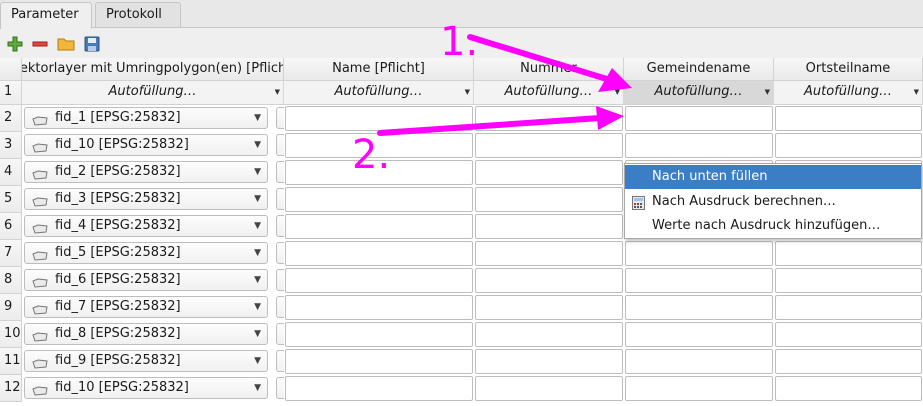 This screenshot has height=406, width=923. What do you see at coordinates (549, 93) in the screenshot?
I see `autofill-nummer: Autofüllung… ▼` at bounding box center [549, 93].